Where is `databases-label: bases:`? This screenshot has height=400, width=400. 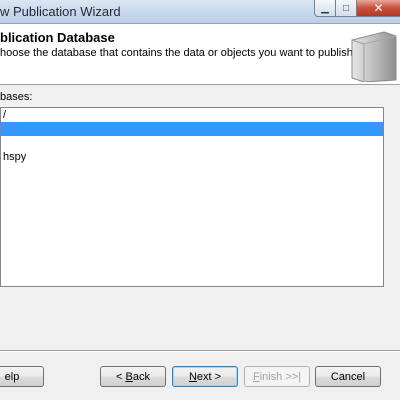 databases-label: bases: is located at coordinates (16, 97).